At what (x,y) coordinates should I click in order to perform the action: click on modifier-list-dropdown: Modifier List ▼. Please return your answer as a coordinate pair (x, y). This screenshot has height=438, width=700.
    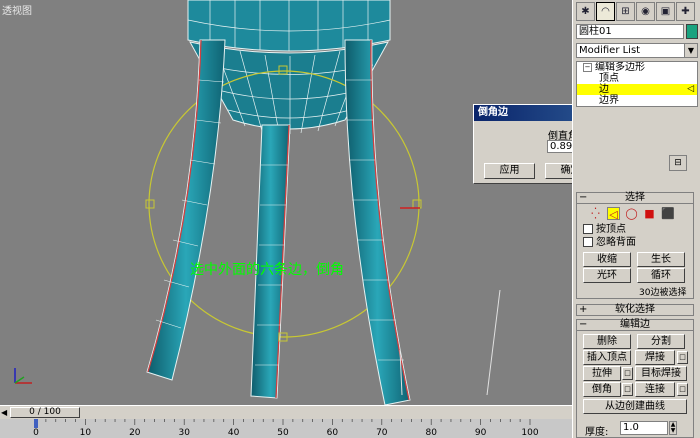
    Looking at the image, I should click on (637, 50).